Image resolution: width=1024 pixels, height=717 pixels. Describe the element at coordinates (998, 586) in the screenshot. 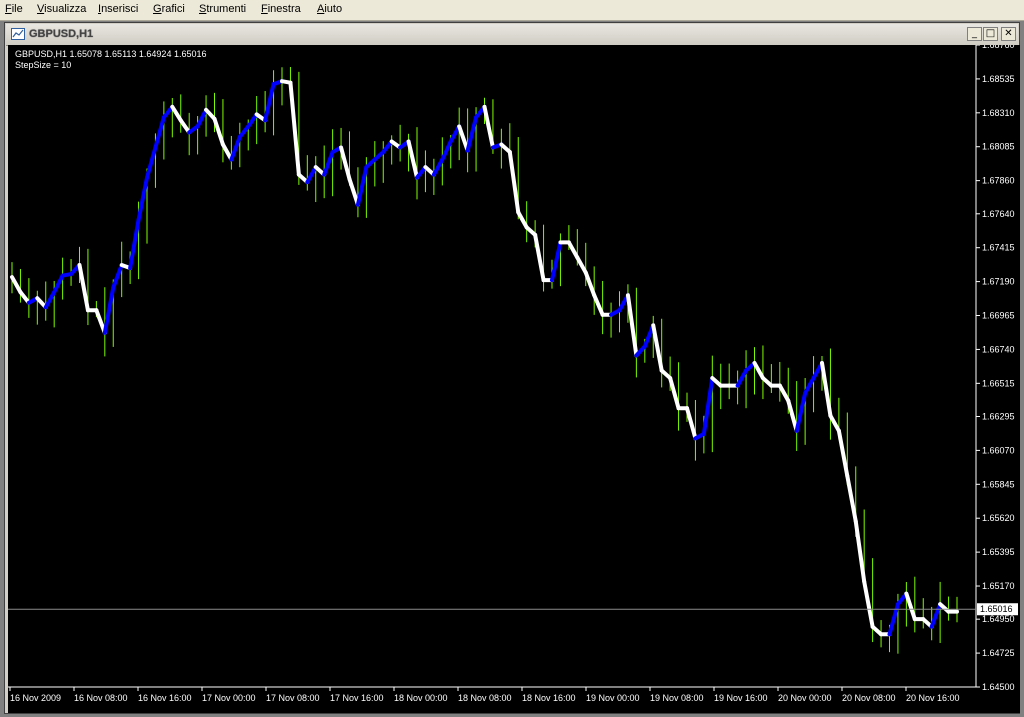

I see `price-tick-label: 1.65170` at that location.